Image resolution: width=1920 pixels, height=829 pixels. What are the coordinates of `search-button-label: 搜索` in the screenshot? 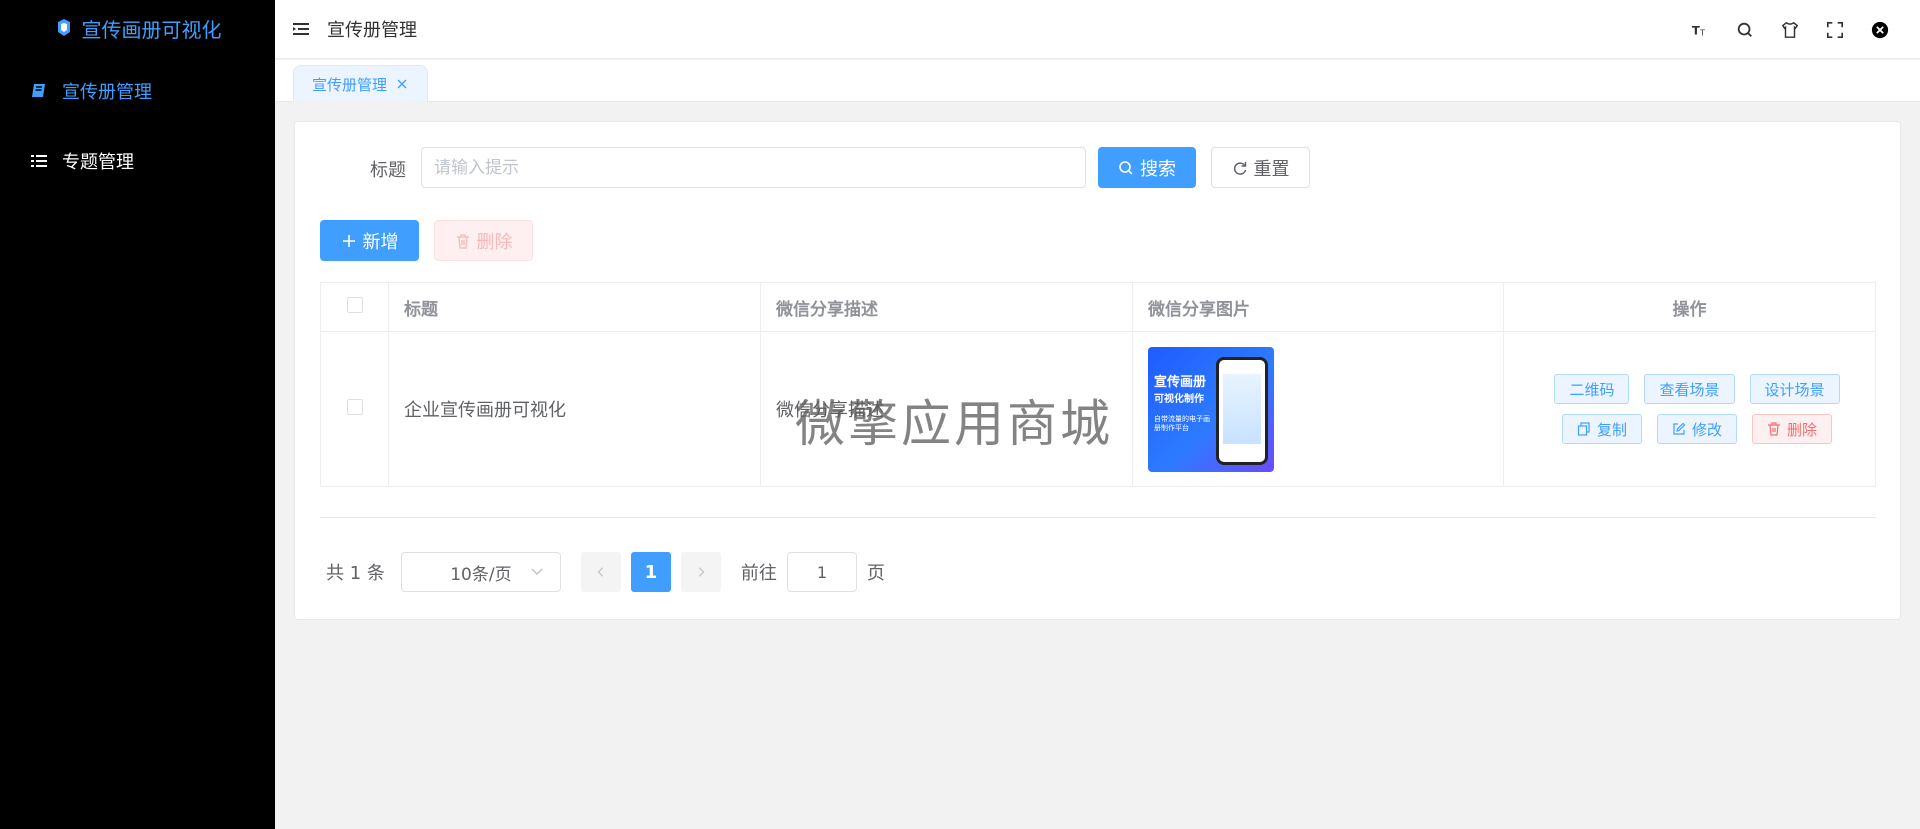 It's located at (1158, 169).